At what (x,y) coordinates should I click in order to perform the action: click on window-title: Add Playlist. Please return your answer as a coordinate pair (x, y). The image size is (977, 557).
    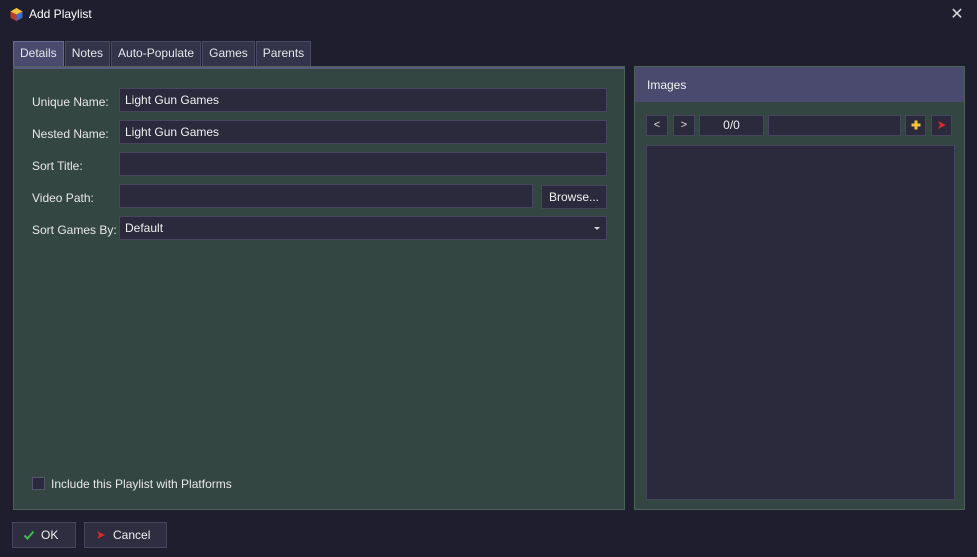
    Looking at the image, I should click on (60, 14).